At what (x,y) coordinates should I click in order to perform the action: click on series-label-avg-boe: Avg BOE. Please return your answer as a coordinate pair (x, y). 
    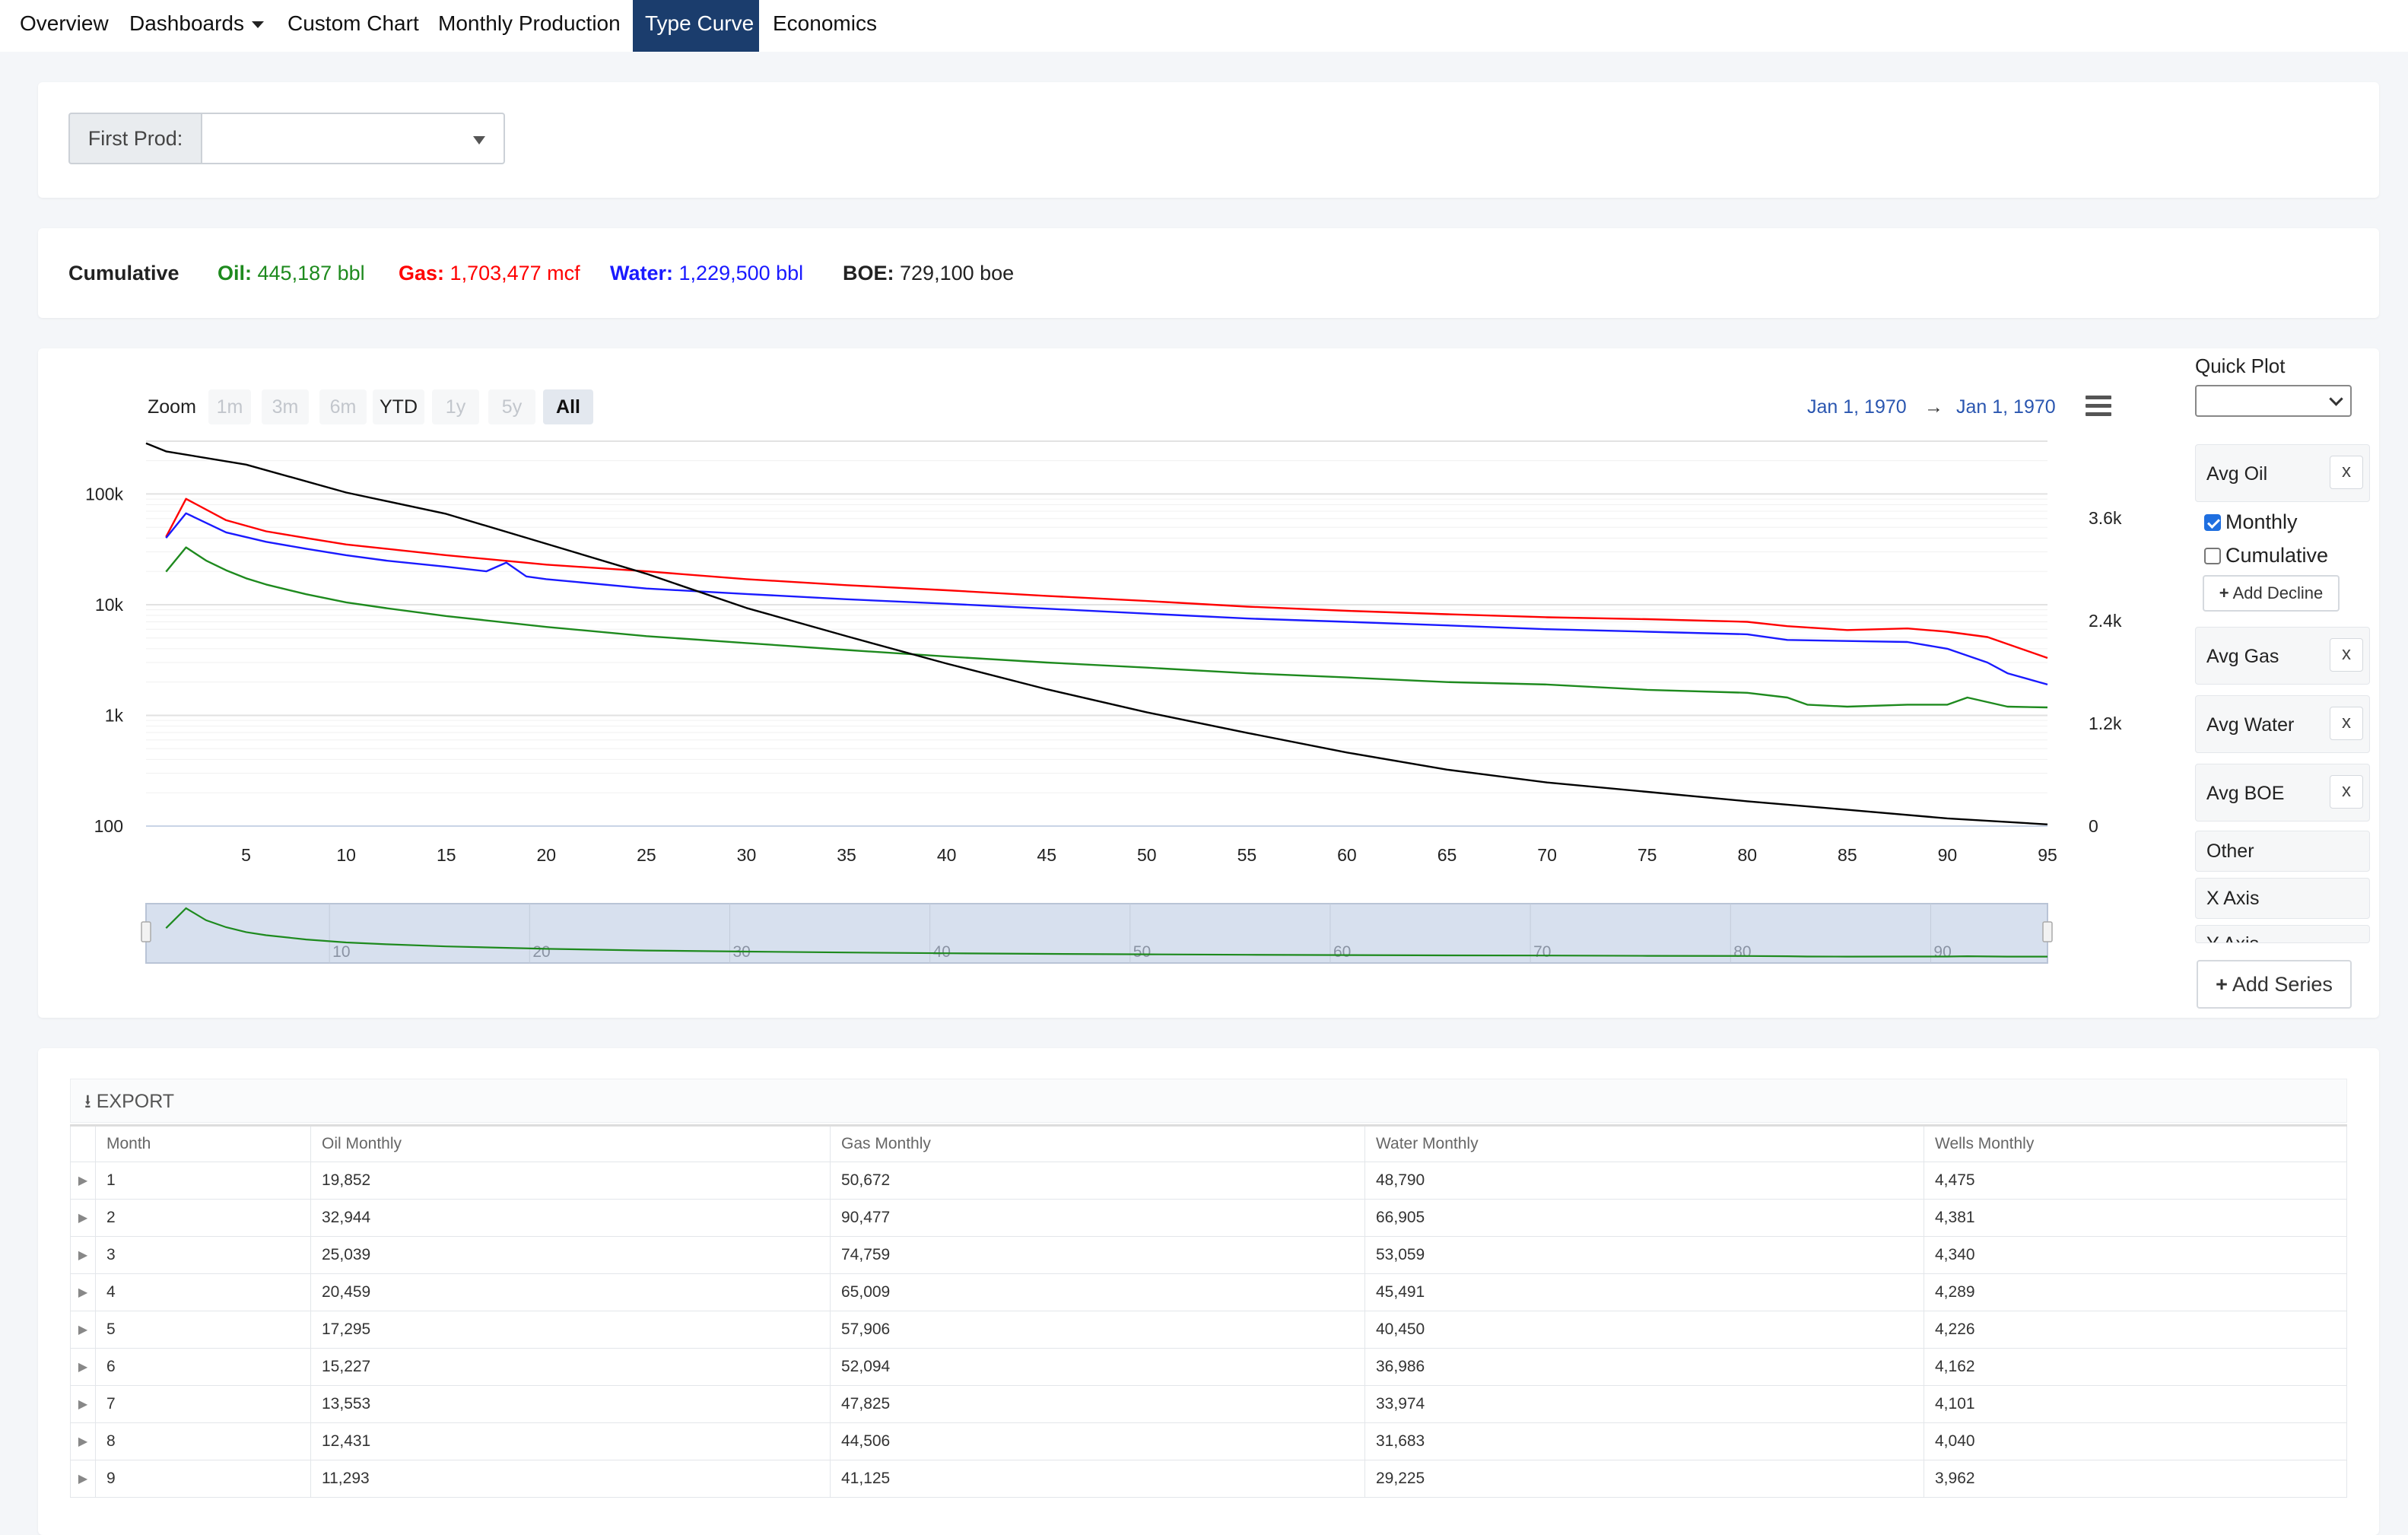
    Looking at the image, I should click on (2245, 793).